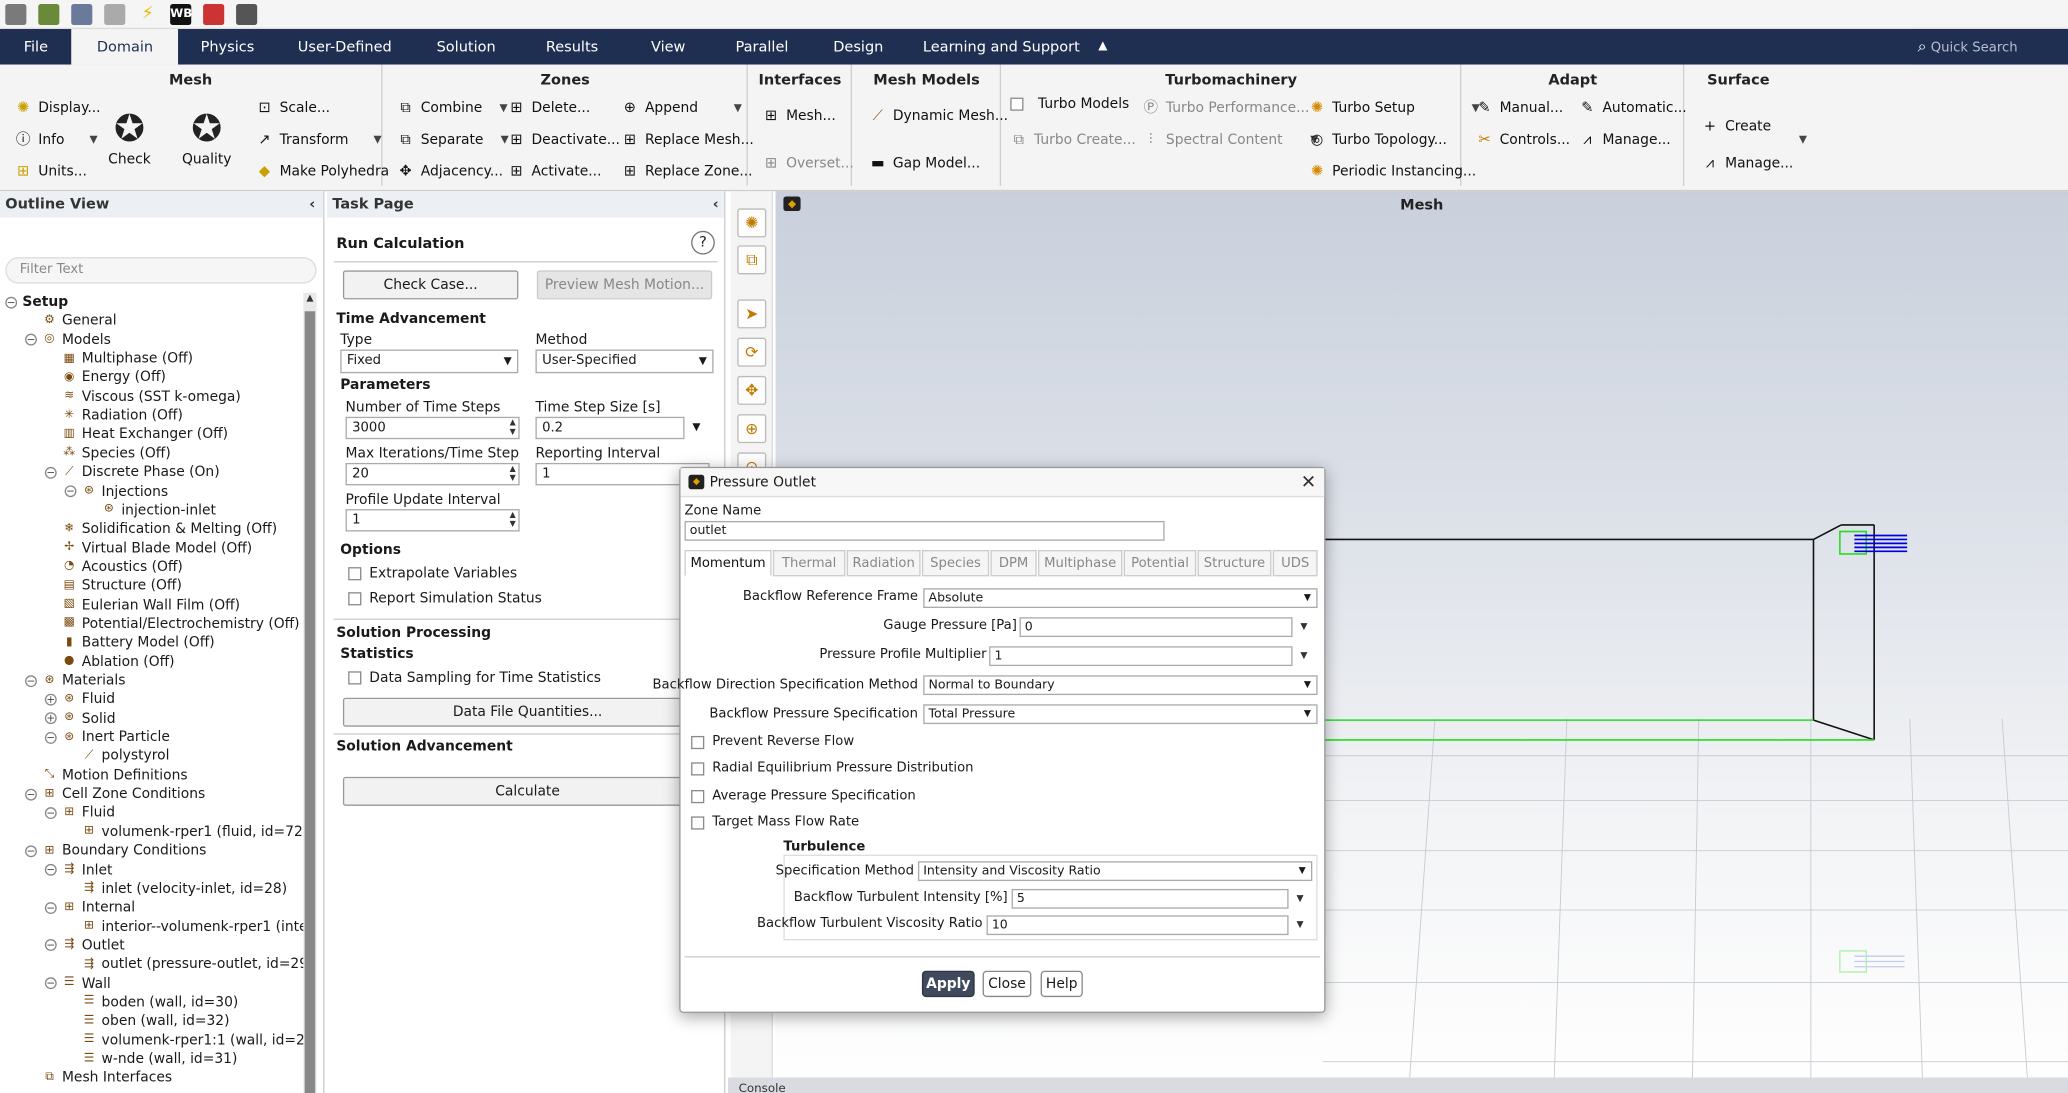 This screenshot has width=2068, height=1093. I want to click on scrollbar-thumb, so click(310, 702).